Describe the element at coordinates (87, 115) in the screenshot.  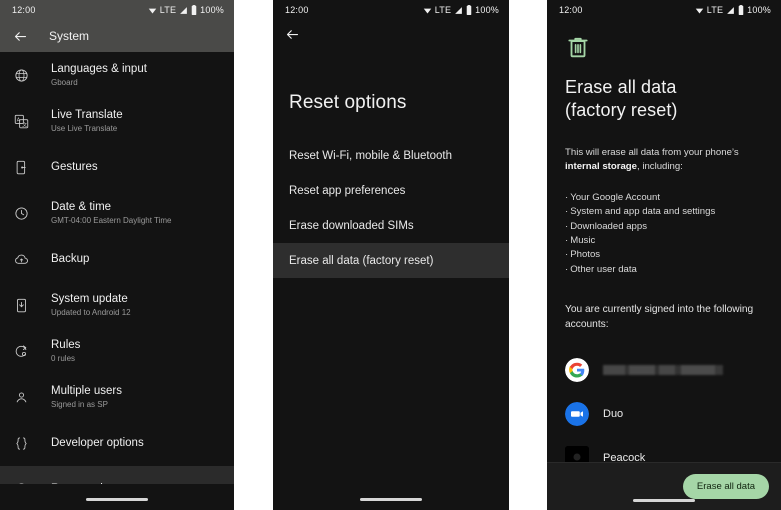
I see `sidebar-item-label: Live Translate` at that location.